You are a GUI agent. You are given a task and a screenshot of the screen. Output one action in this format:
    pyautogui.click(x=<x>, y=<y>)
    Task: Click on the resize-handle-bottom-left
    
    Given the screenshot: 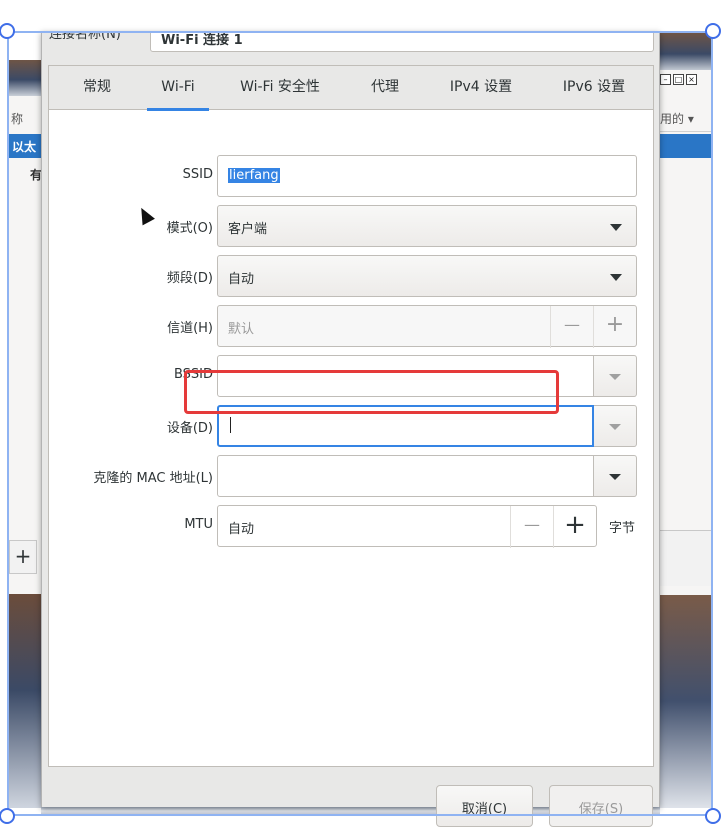 What is the action you would take?
    pyautogui.click(x=7, y=816)
    